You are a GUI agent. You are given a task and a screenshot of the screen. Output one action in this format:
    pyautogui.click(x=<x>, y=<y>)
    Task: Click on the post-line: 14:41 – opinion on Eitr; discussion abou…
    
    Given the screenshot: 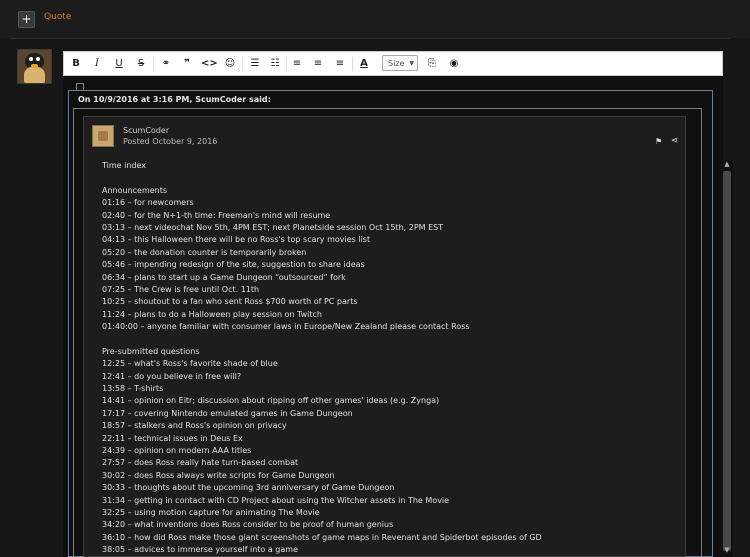 What is the action you would take?
    pyautogui.click(x=271, y=401)
    